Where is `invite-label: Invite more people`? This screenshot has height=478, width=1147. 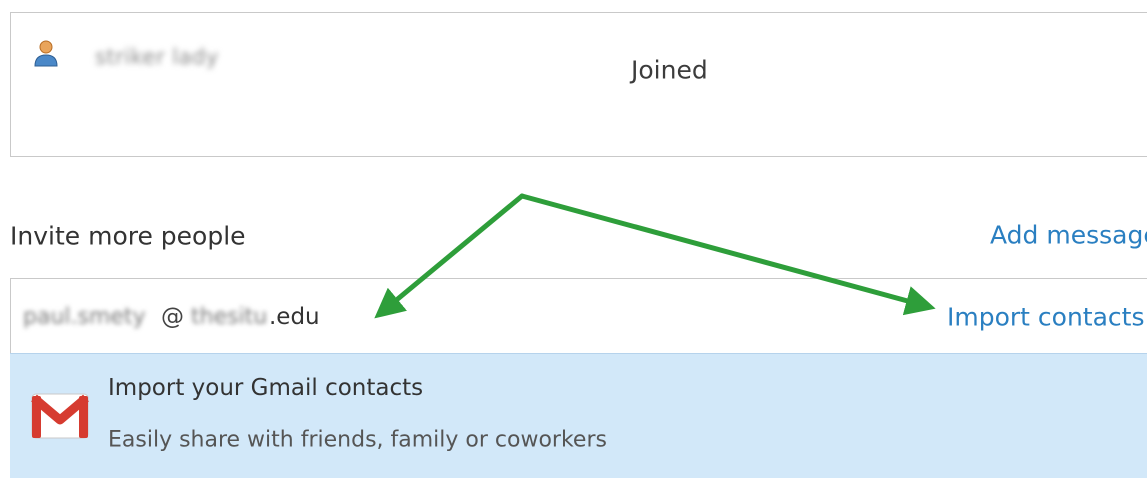 invite-label: Invite more people is located at coordinates (128, 236).